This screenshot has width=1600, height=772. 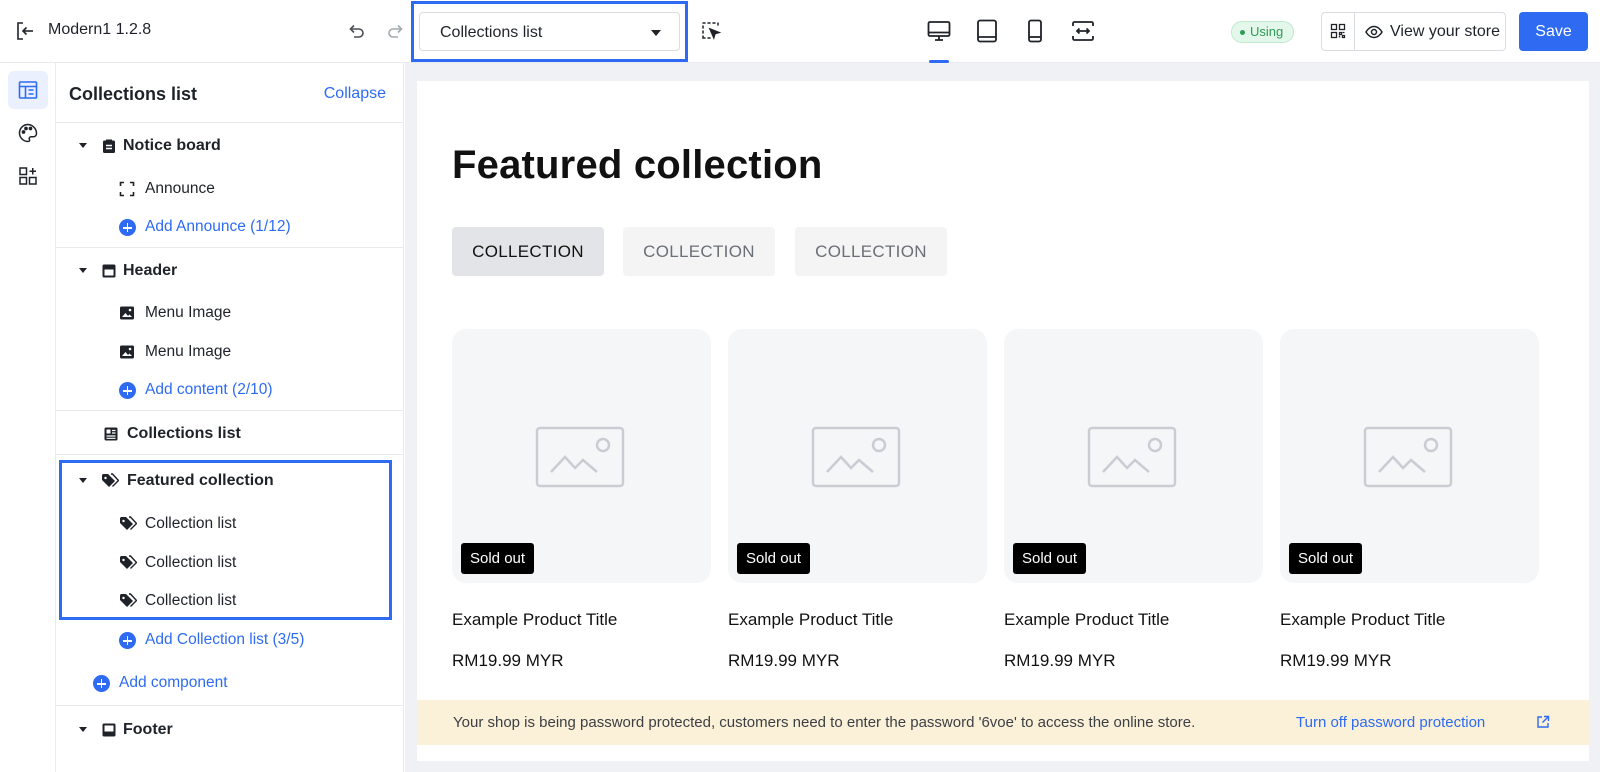 What do you see at coordinates (28, 133) in the screenshot?
I see `rail-theme-button` at bounding box center [28, 133].